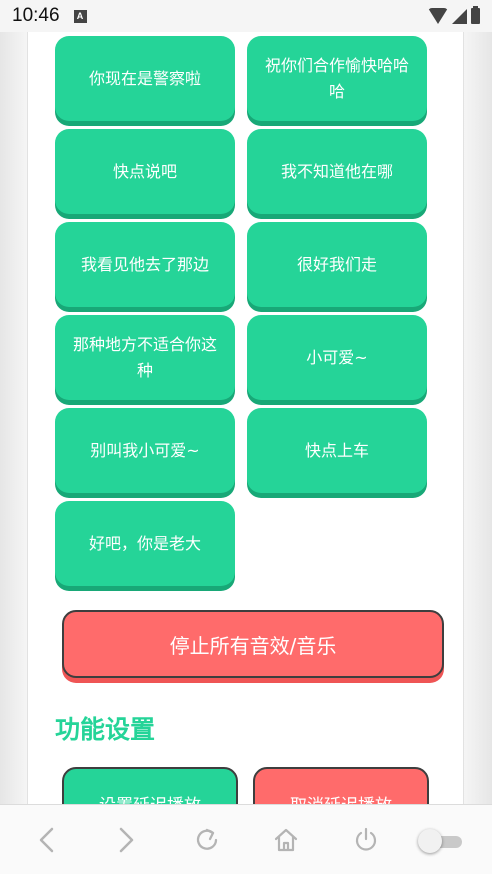 This screenshot has height=874, width=492. What do you see at coordinates (105, 729) in the screenshot?
I see `section-title: 功能设置` at bounding box center [105, 729].